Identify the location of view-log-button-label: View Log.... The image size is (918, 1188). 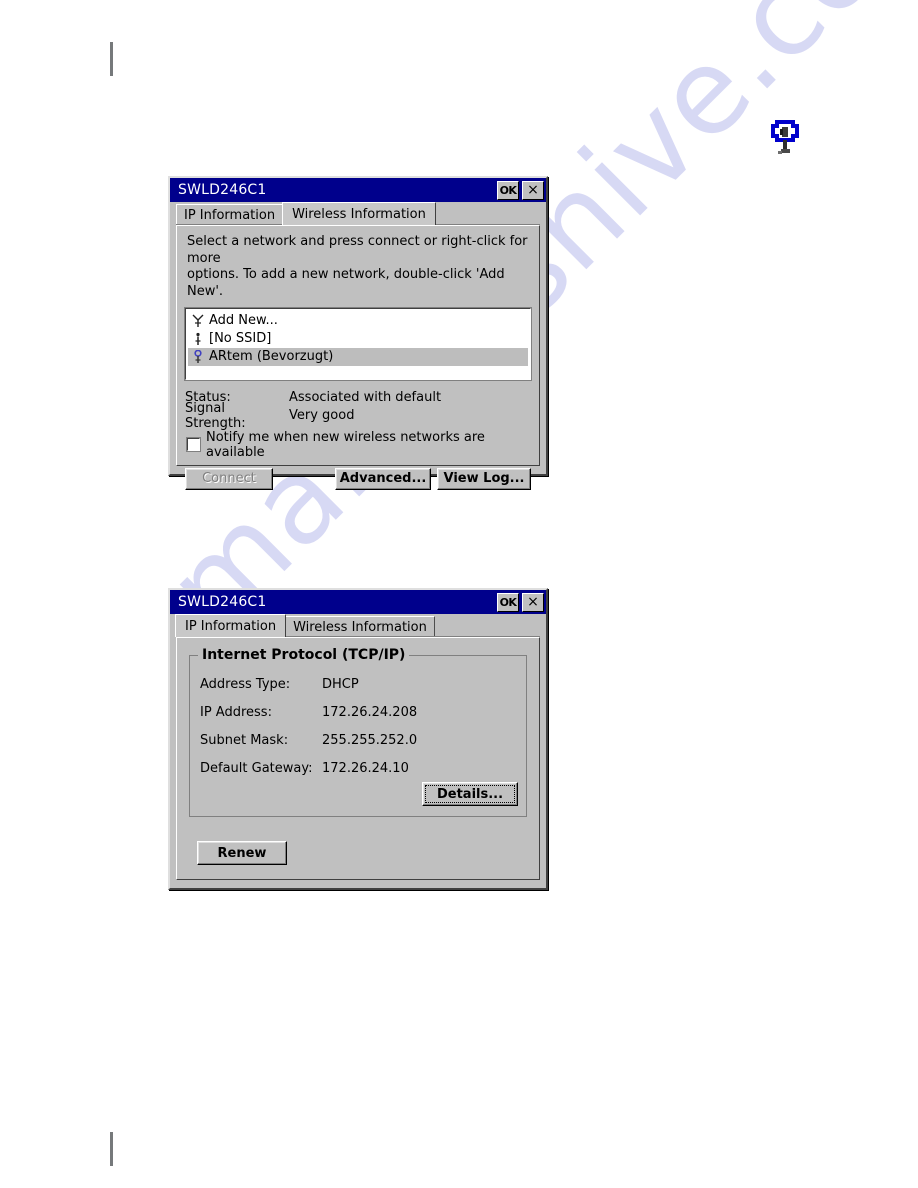
(484, 478).